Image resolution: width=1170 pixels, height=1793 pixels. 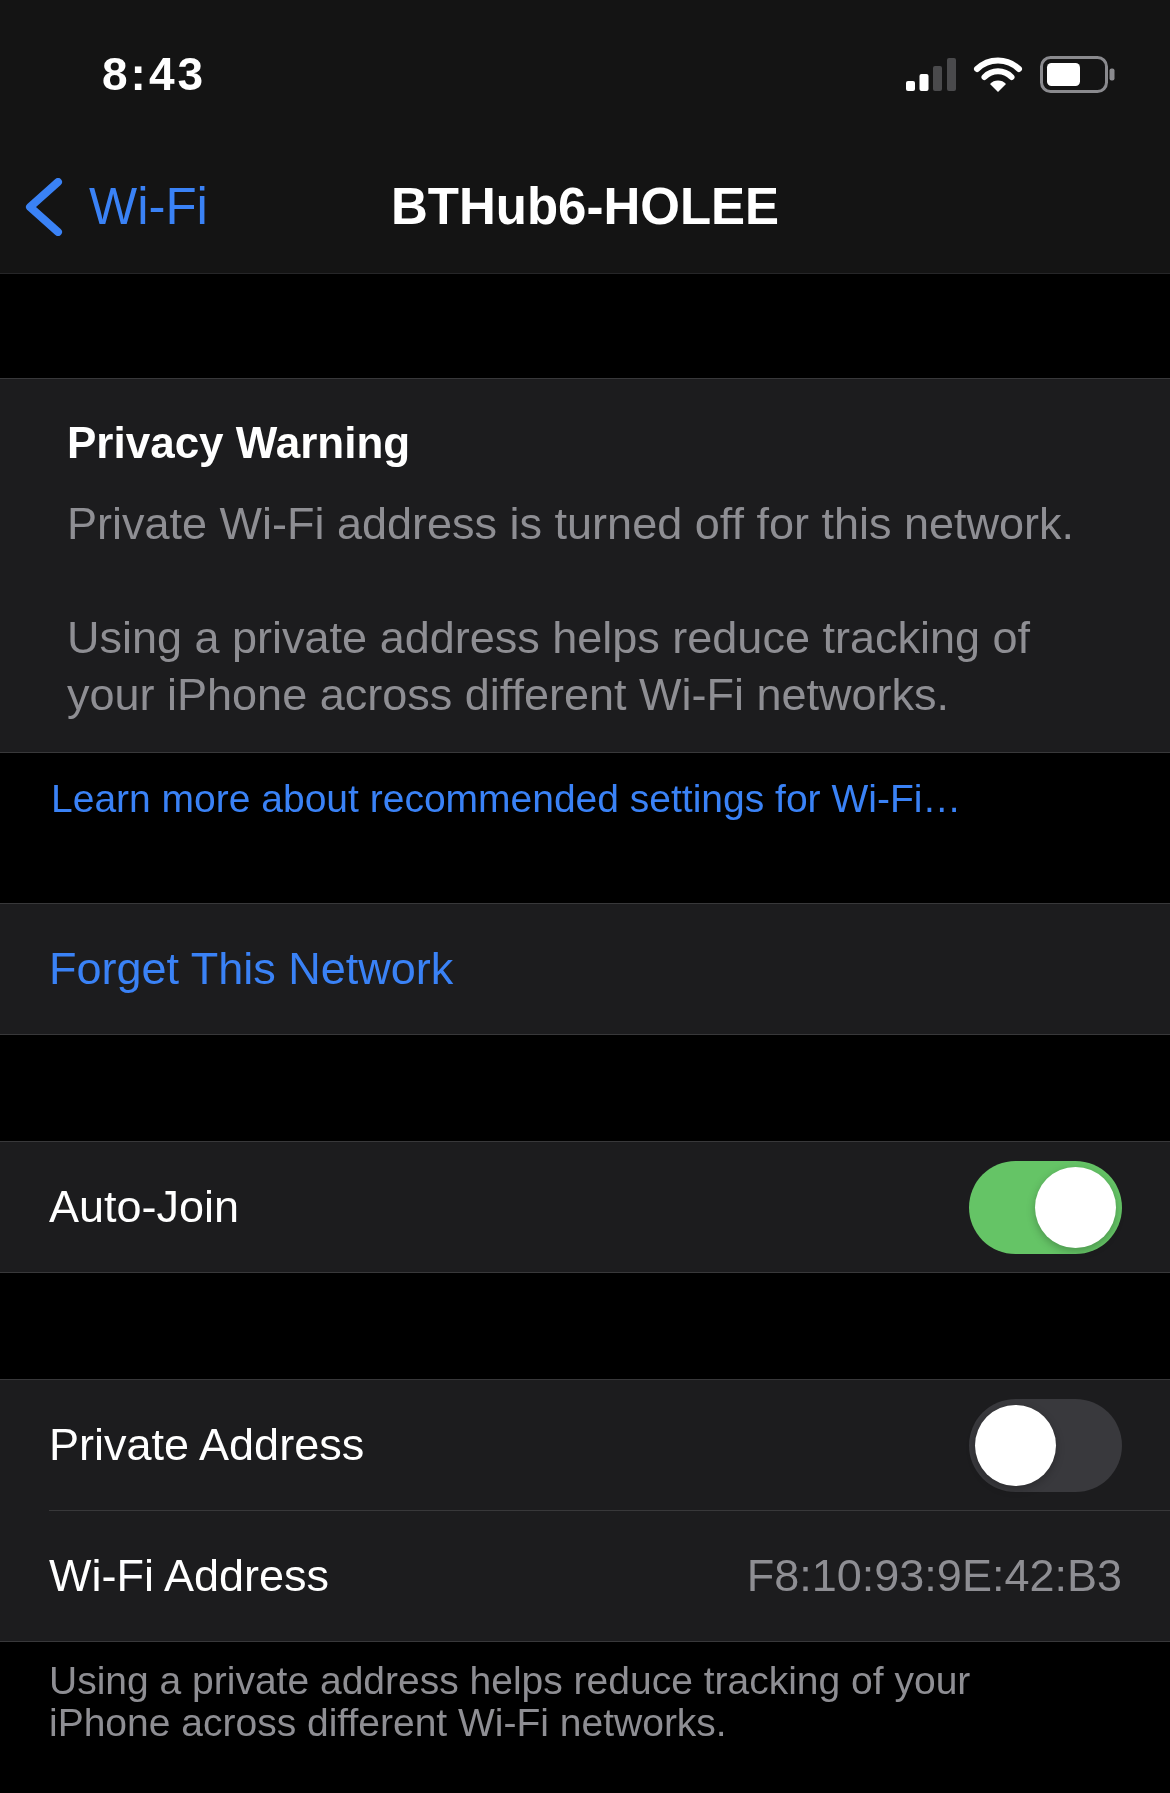 I want to click on footer-note: Using a private address helps reduce tracking of your iPhone across different Wi-Fi networks., so click(x=510, y=1702).